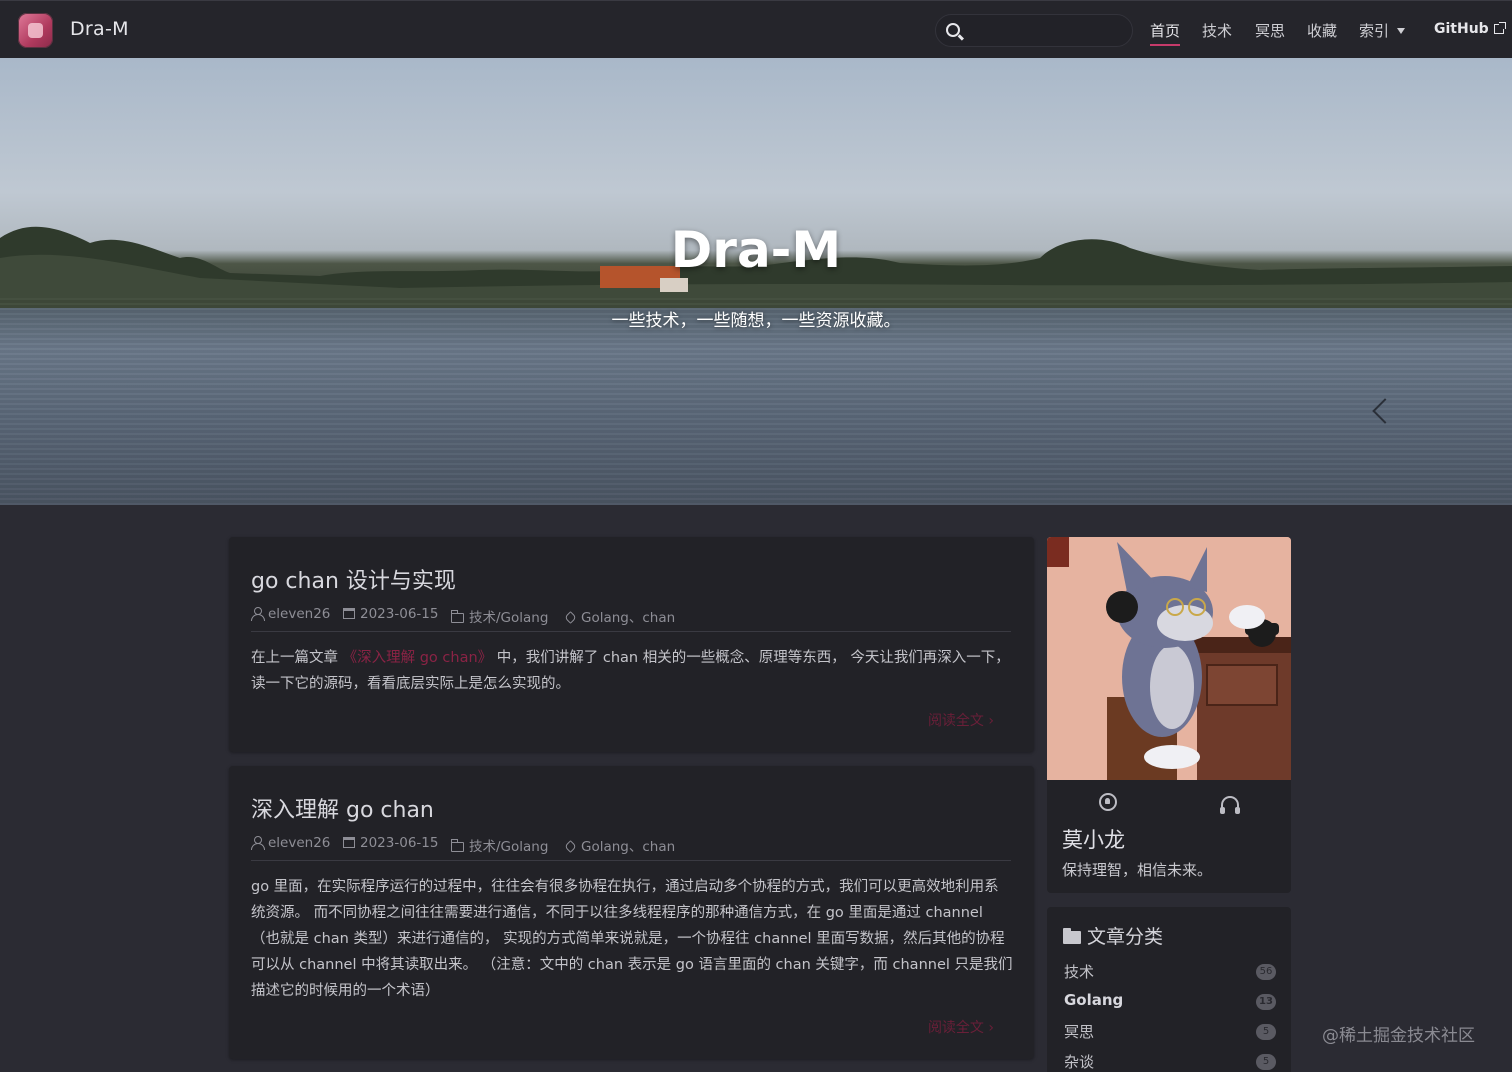  Describe the element at coordinates (1170, 1061) in the screenshot. I see `category-item-misc: 杂谈 5` at that location.